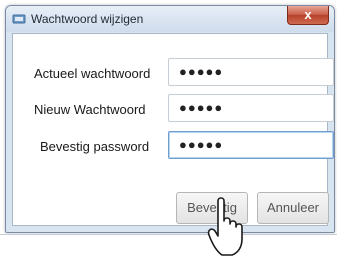 Image resolution: width=337 pixels, height=262 pixels. Describe the element at coordinates (225, 226) in the screenshot. I see `hand-pointer-icon` at that location.